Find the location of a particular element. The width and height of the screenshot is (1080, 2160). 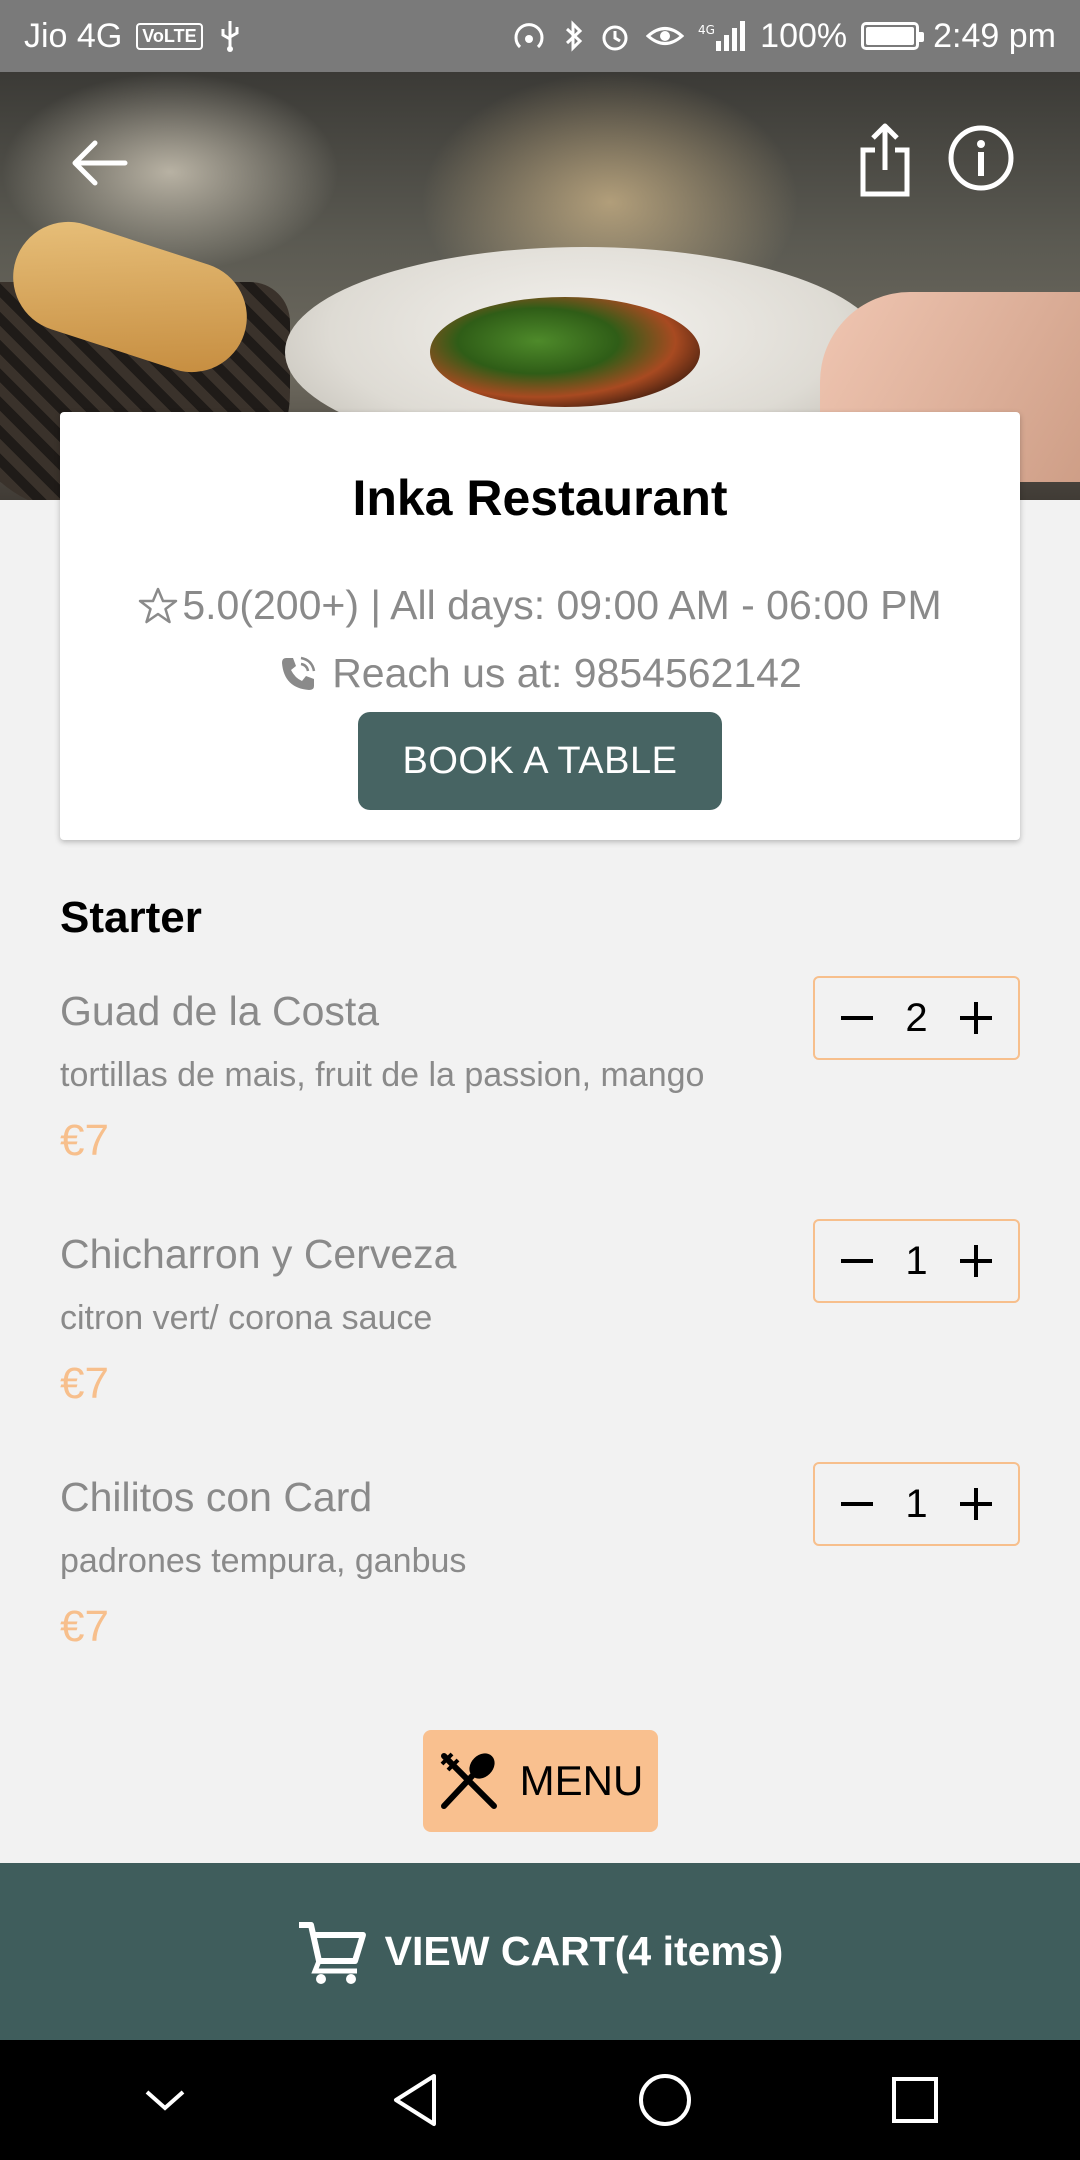

info-button is located at coordinates (981, 158).